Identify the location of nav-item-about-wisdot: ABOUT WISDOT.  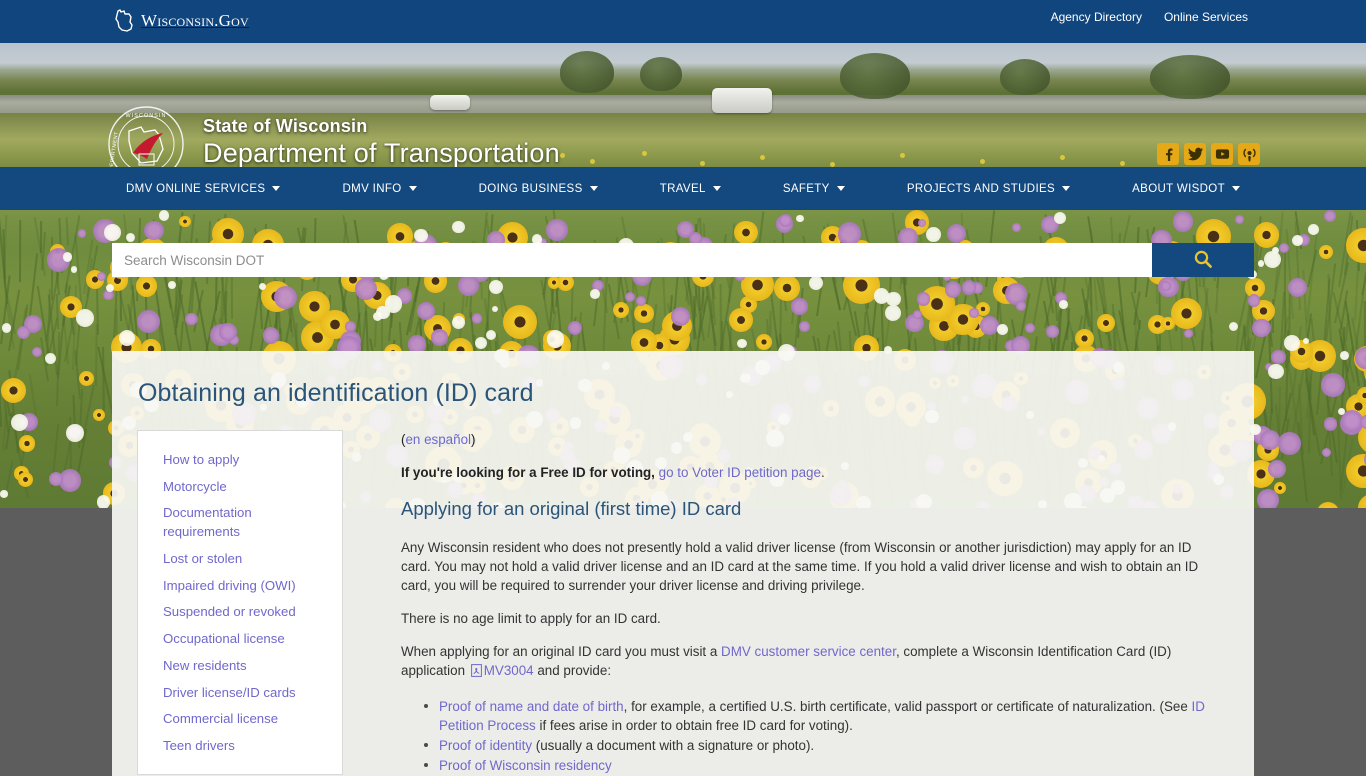
(1186, 189).